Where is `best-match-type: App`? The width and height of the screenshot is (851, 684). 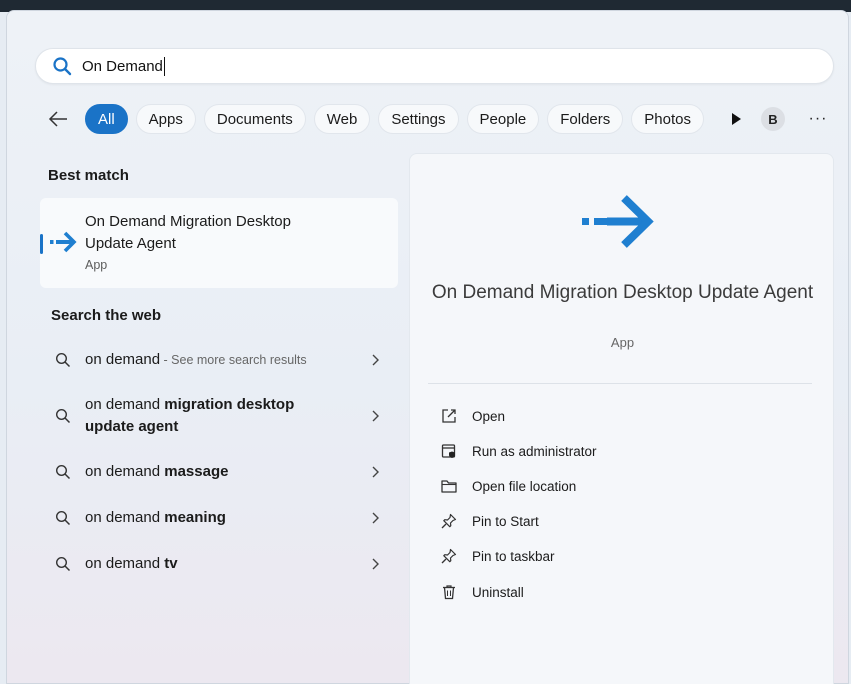 best-match-type: App is located at coordinates (96, 265).